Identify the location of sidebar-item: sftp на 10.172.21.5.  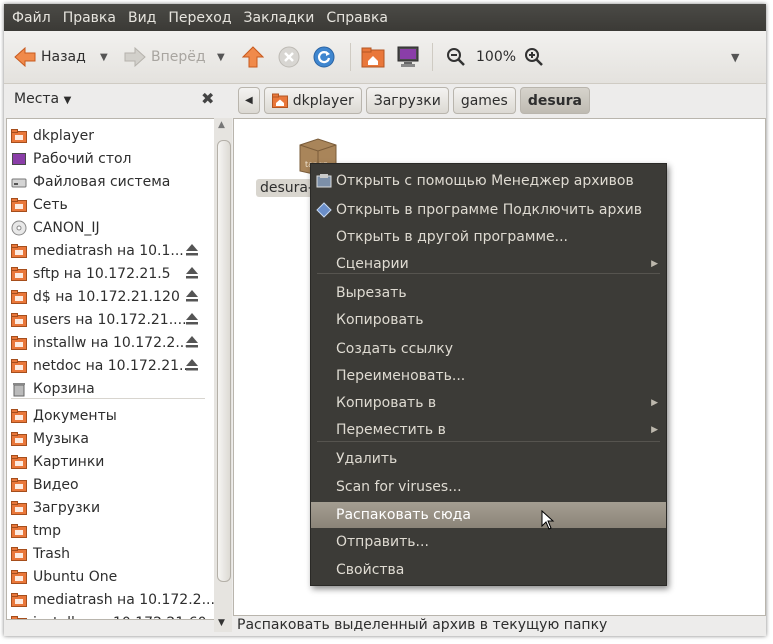
(111, 273).